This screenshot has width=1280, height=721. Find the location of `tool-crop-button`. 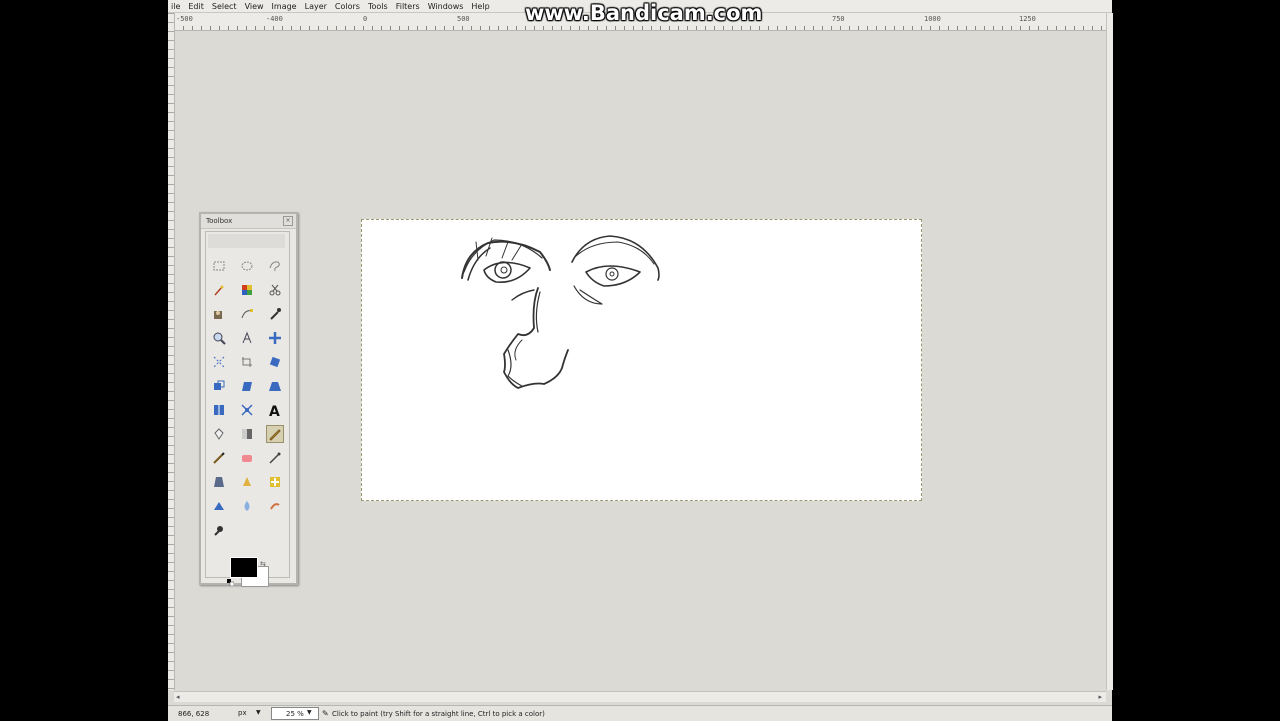

tool-crop-button is located at coordinates (247, 362).